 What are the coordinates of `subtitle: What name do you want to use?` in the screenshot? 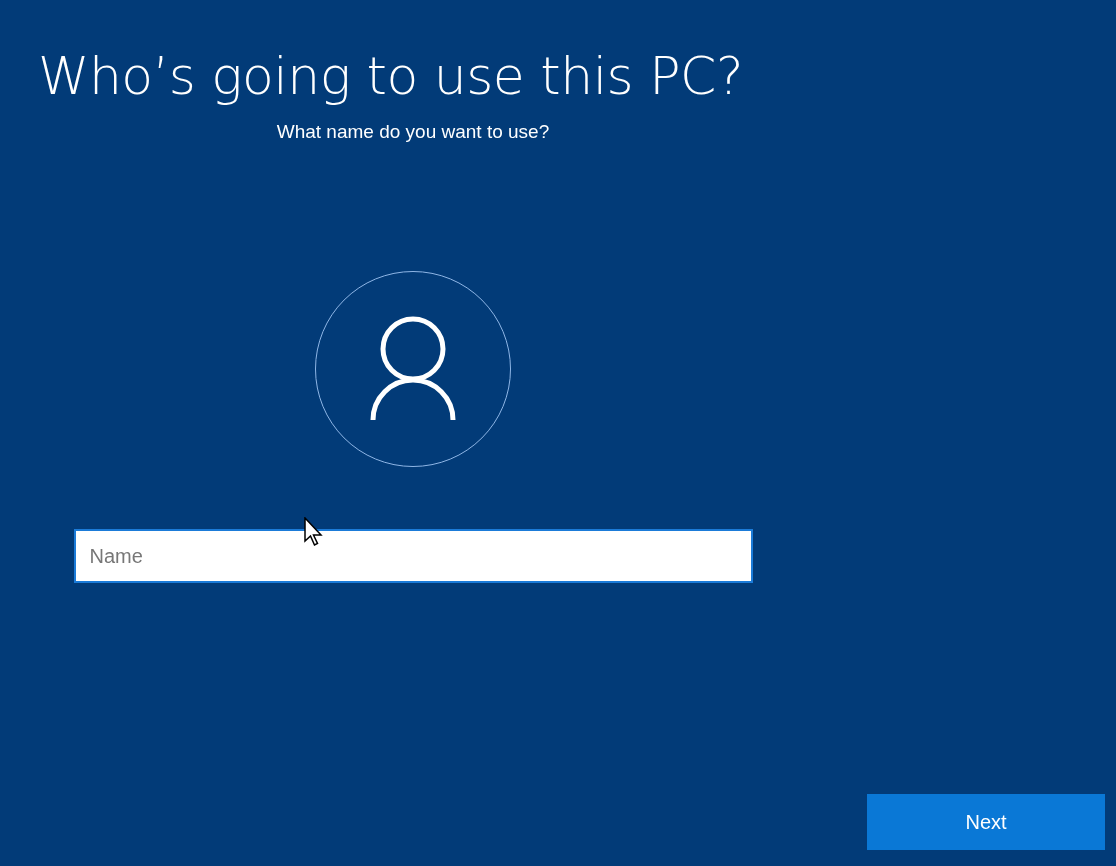 It's located at (413, 132).